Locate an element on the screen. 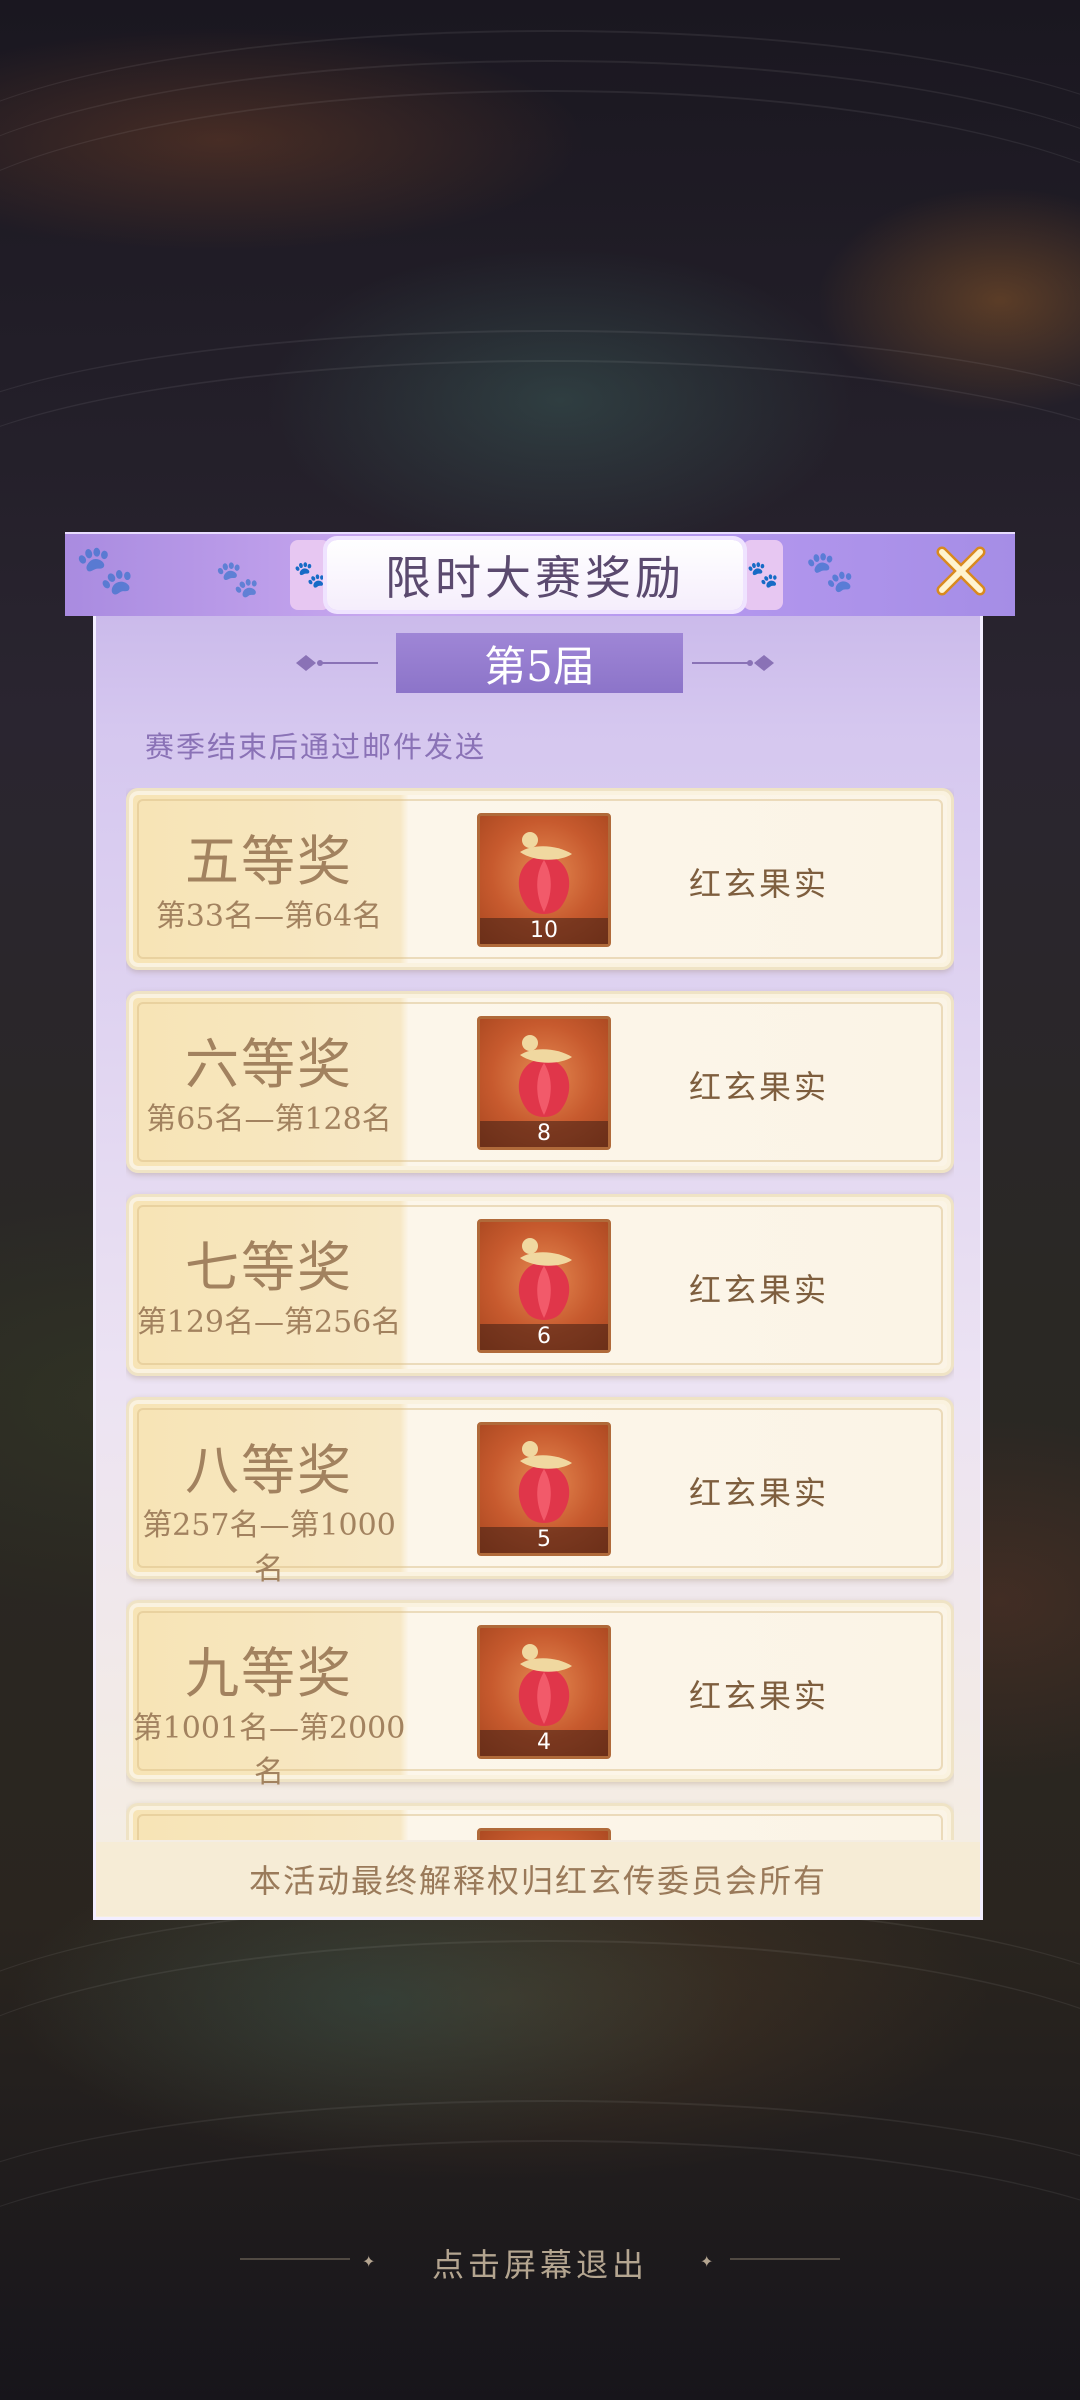  rank-range: 第65名—第128名 is located at coordinates (269, 1119).